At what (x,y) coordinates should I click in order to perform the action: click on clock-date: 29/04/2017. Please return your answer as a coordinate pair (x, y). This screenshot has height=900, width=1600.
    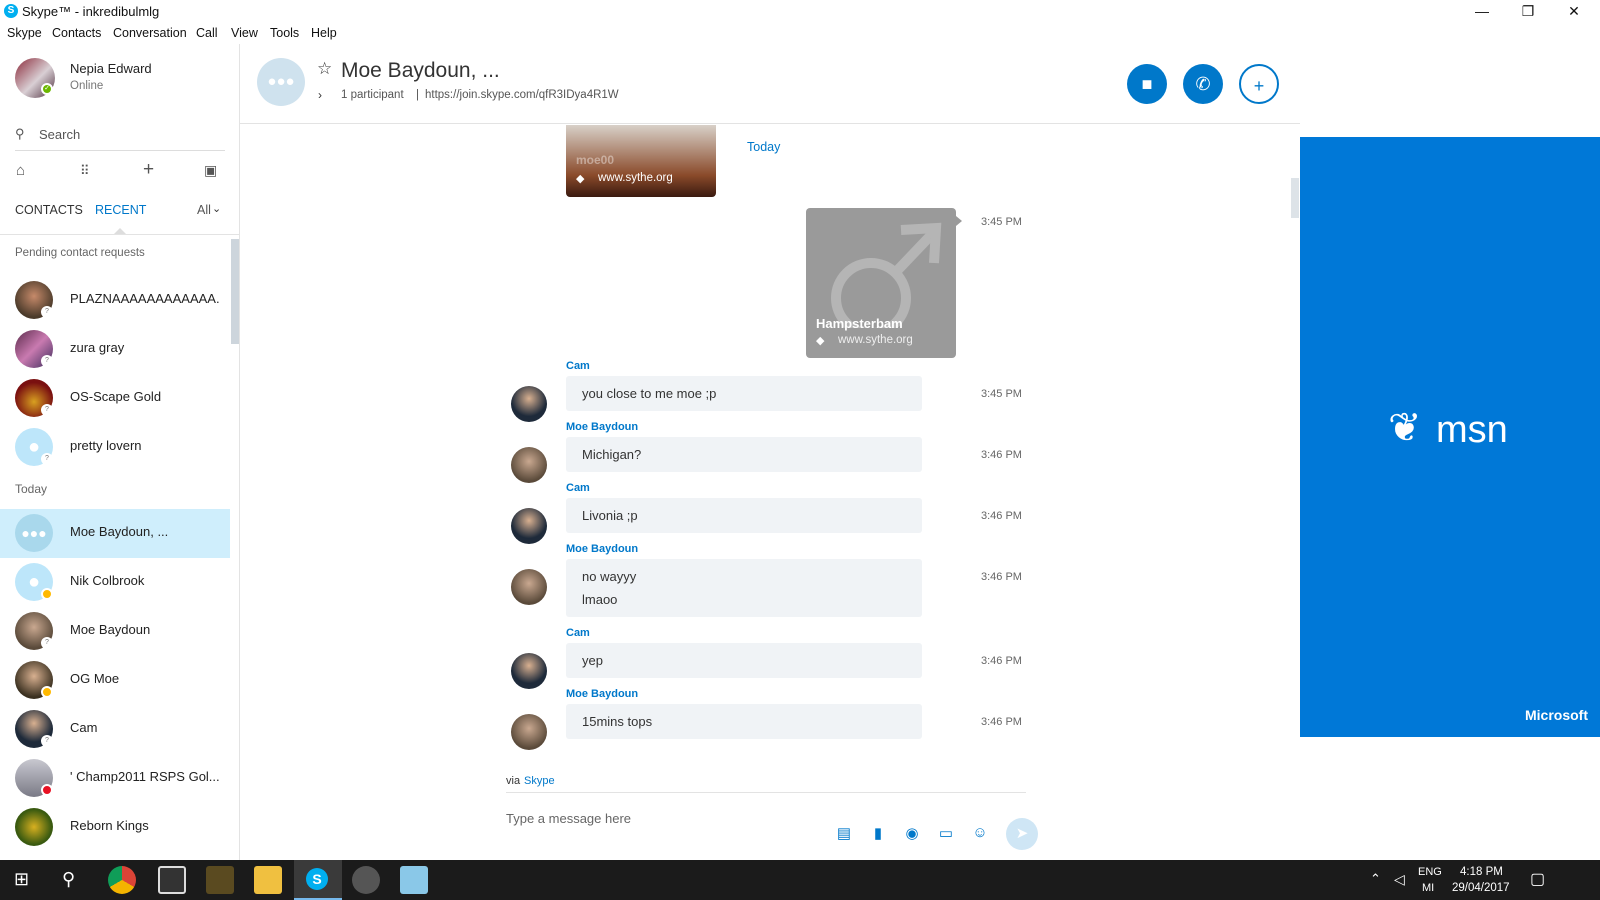
    Looking at the image, I should click on (1481, 888).